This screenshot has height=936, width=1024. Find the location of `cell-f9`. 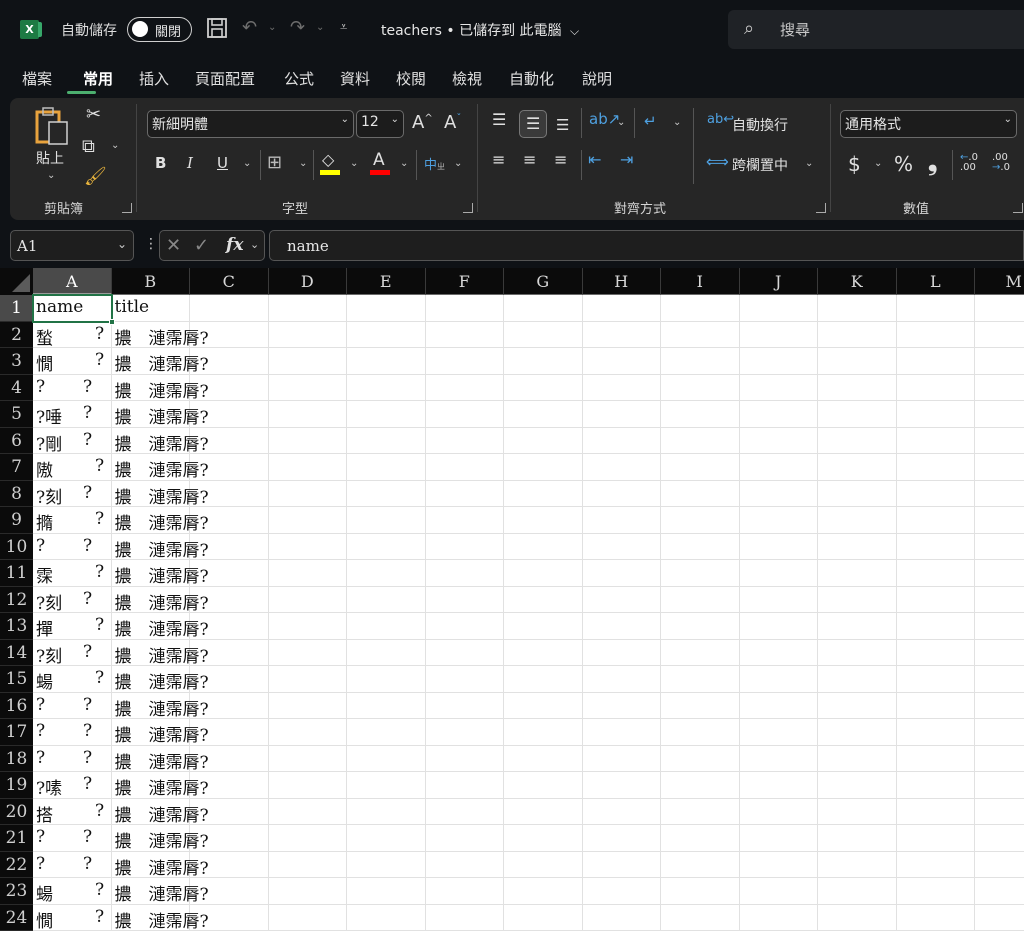

cell-f9 is located at coordinates (464, 520).